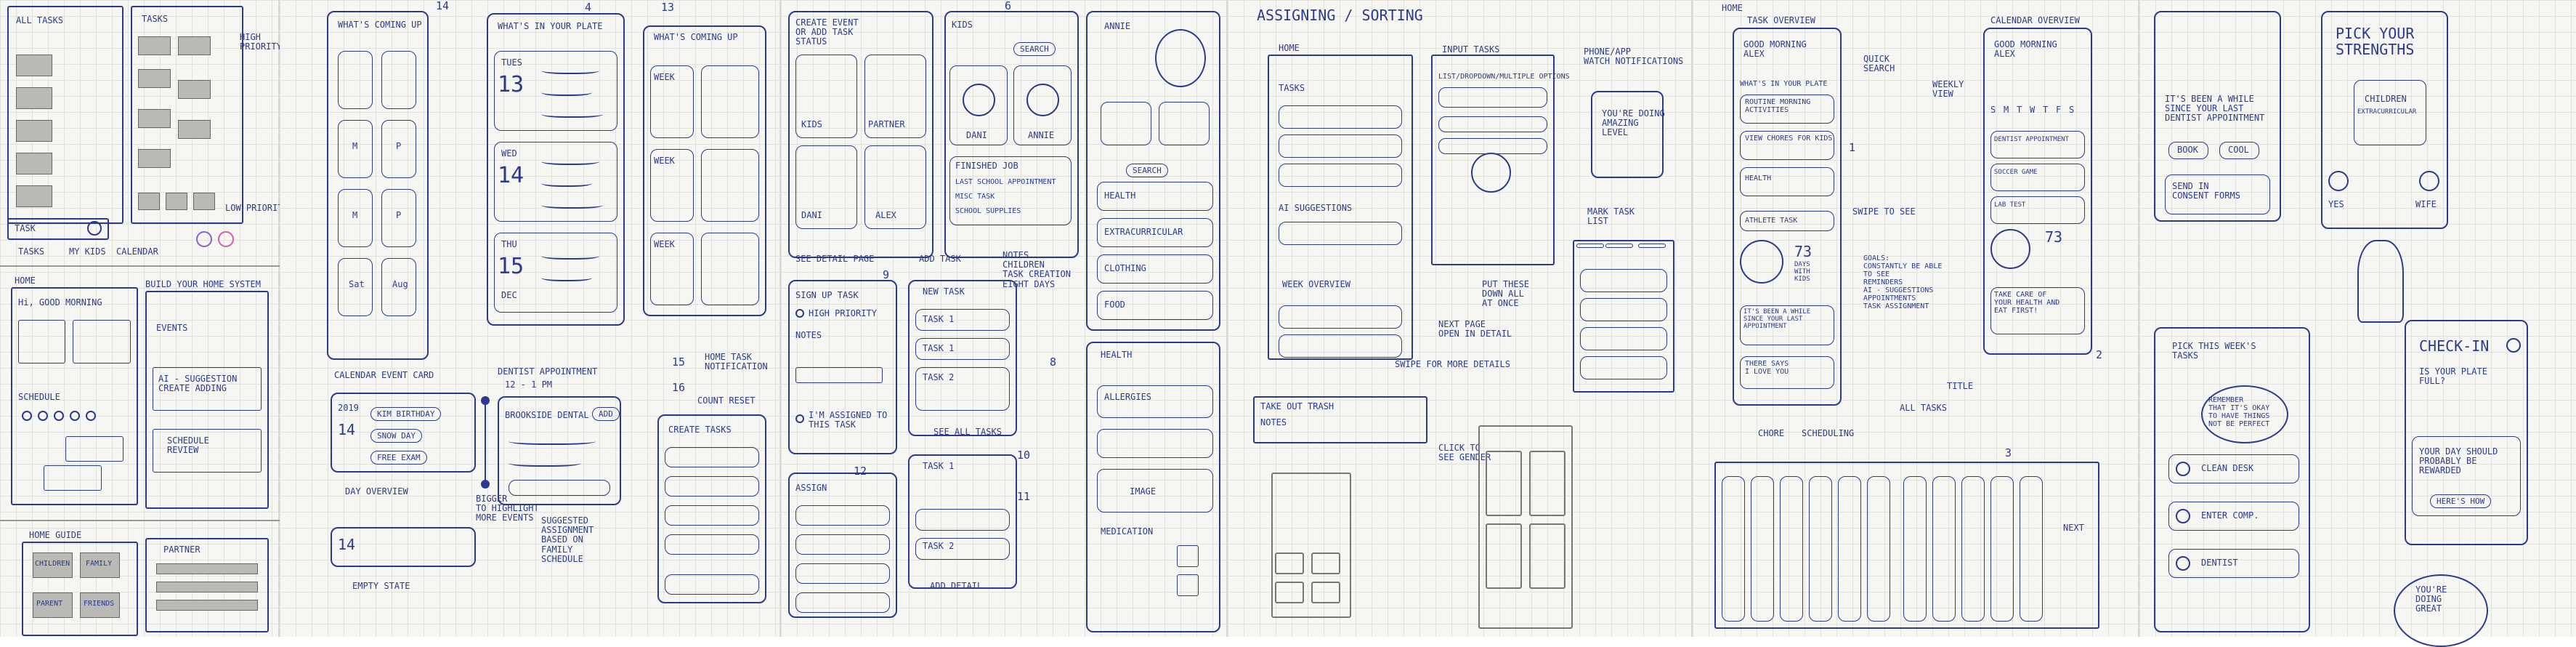  What do you see at coordinates (1924, 408) in the screenshot?
I see `kanban-label: ALL TASKS` at bounding box center [1924, 408].